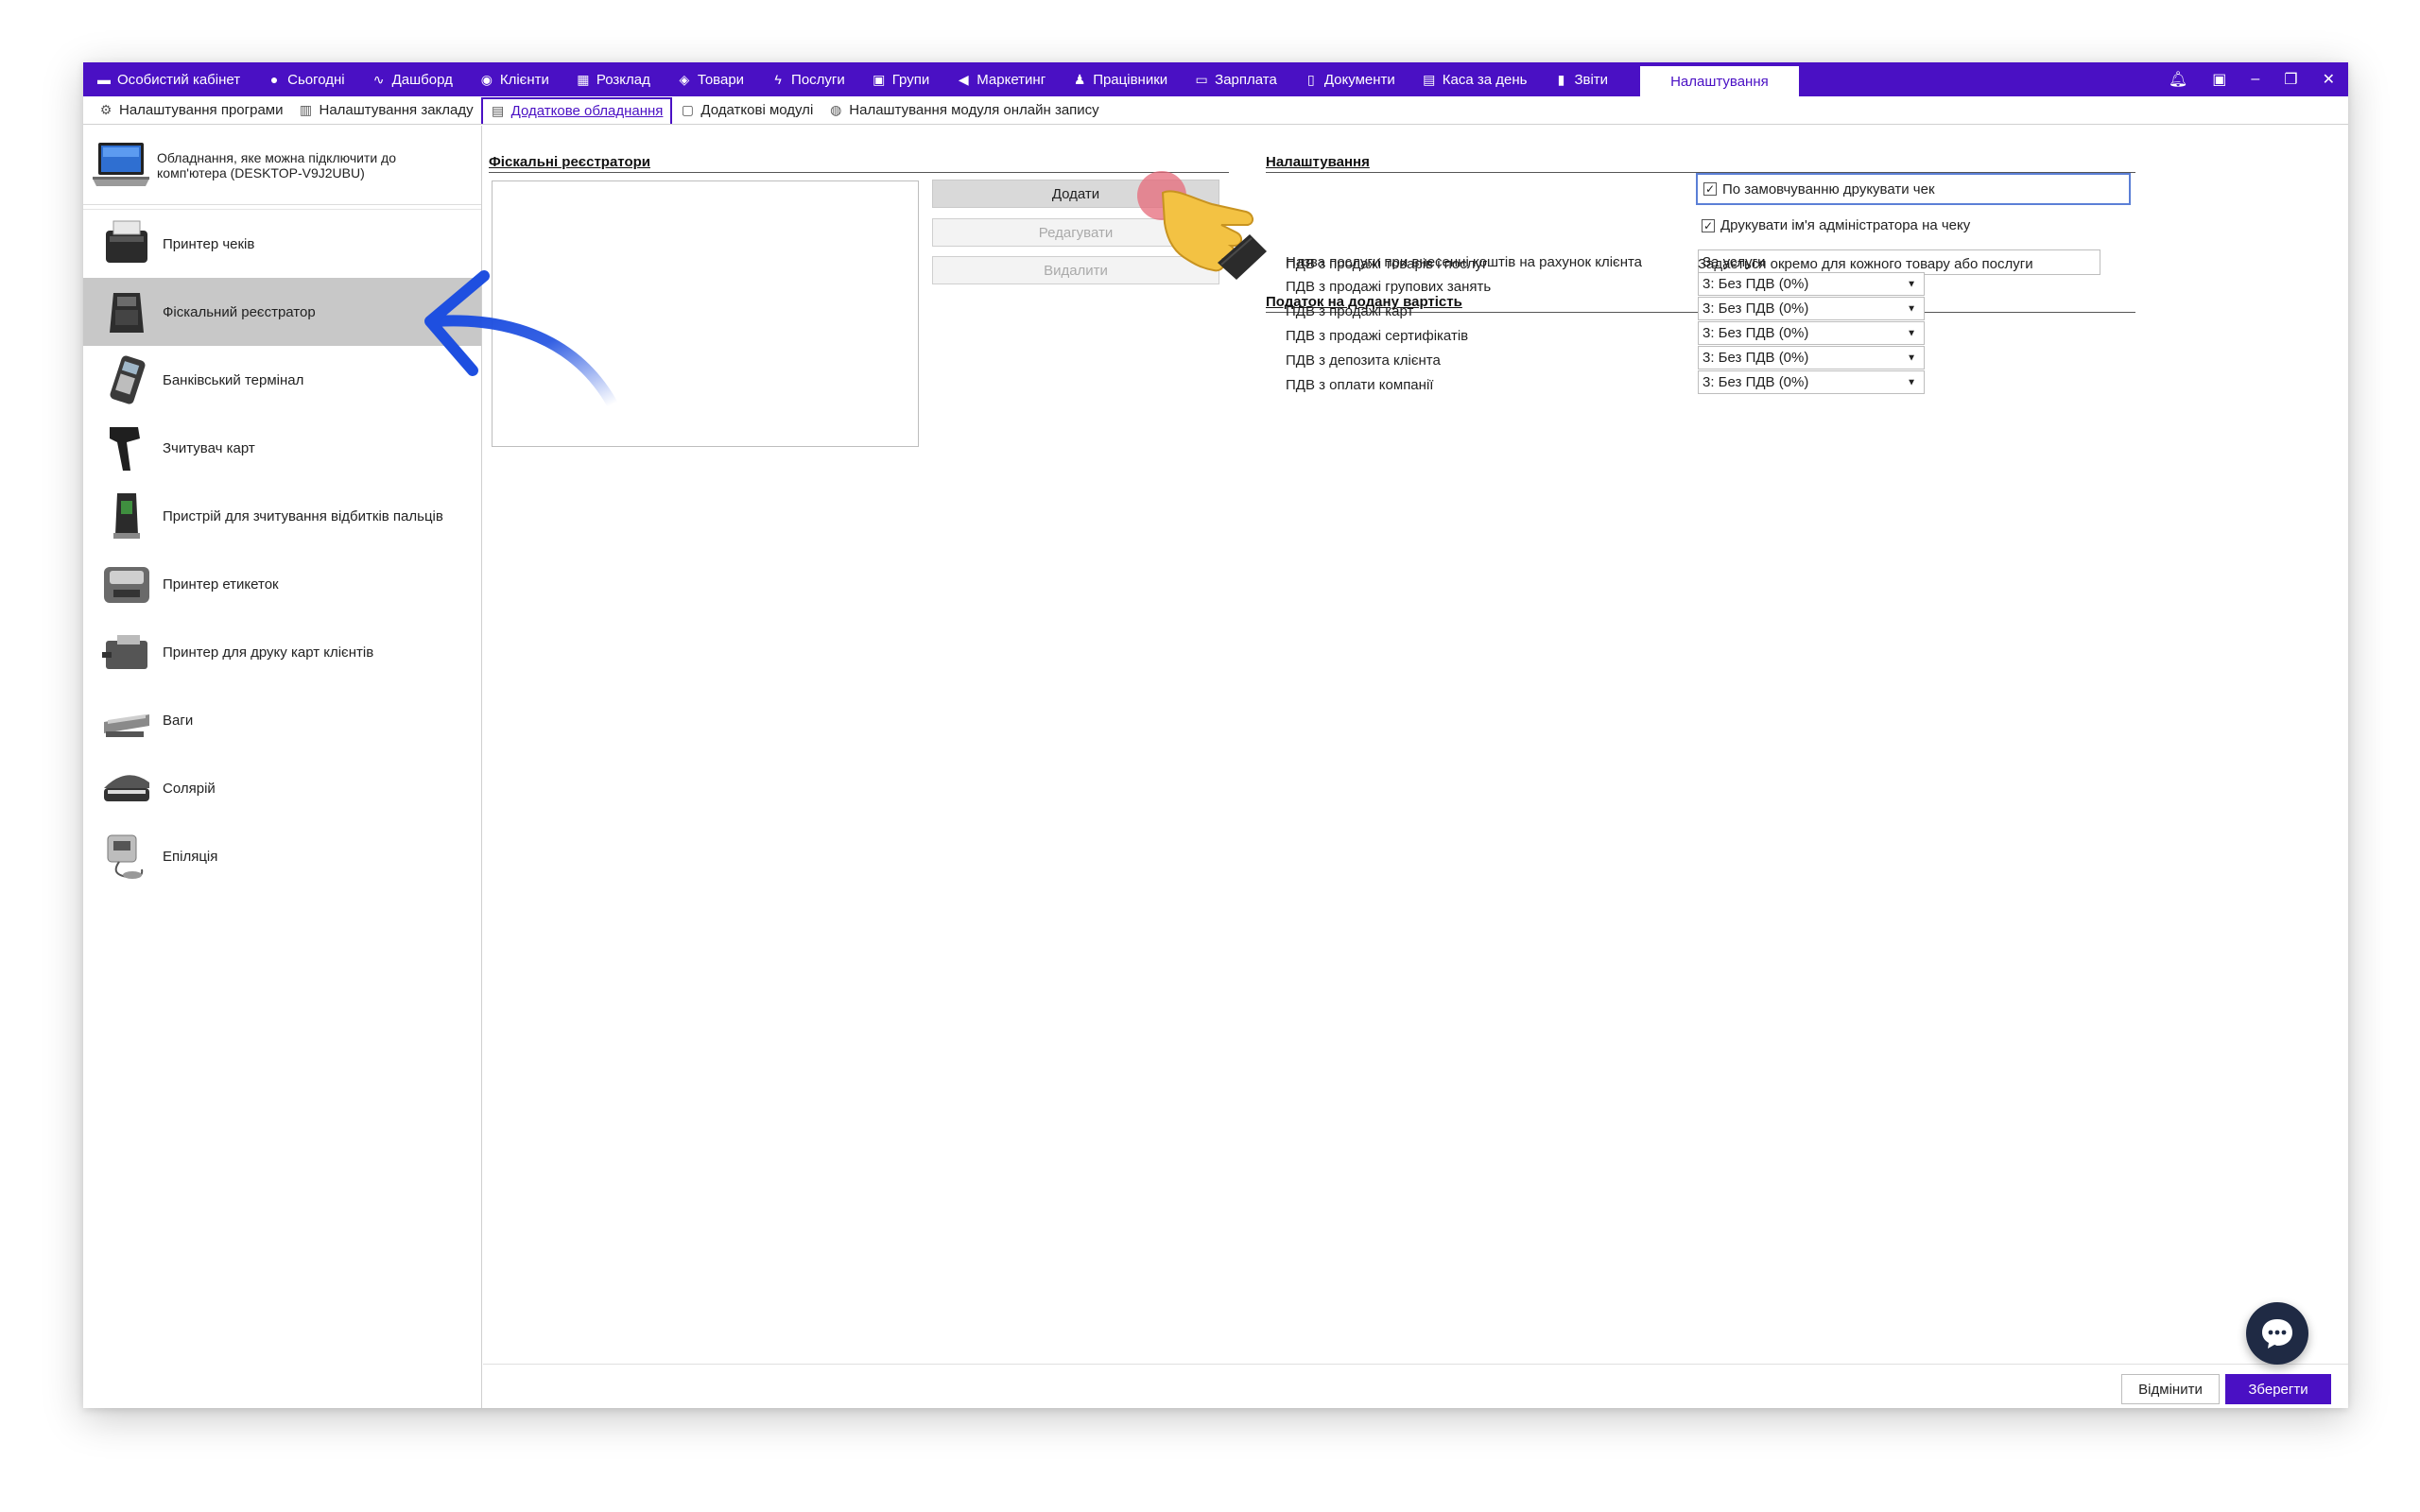  What do you see at coordinates (1360, 385) in the screenshot?
I see `vat-row-label: ПДВ з оплати компанії` at bounding box center [1360, 385].